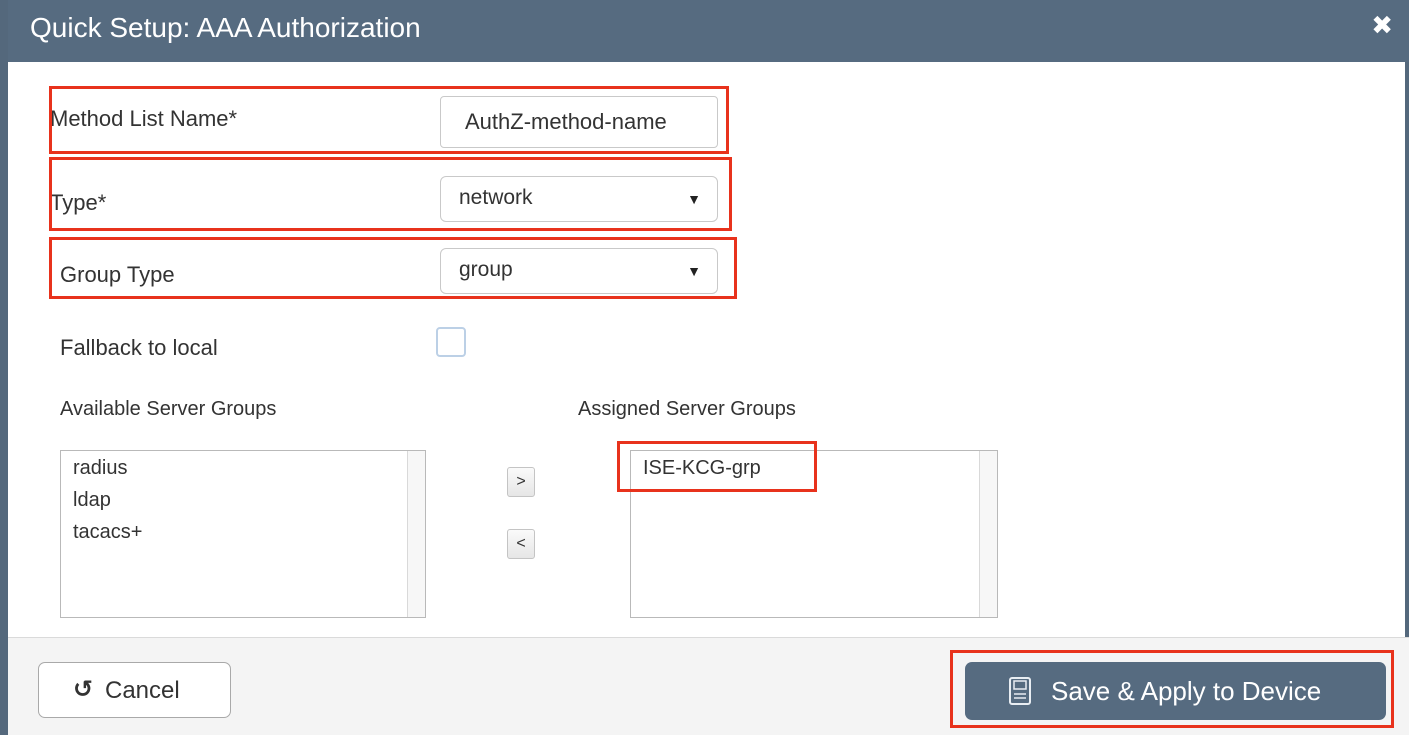 The image size is (1409, 735). Describe the element at coordinates (708, 31) in the screenshot. I see `dialog-titlebar: Quick Setup: AAA Authorization ✖` at that location.